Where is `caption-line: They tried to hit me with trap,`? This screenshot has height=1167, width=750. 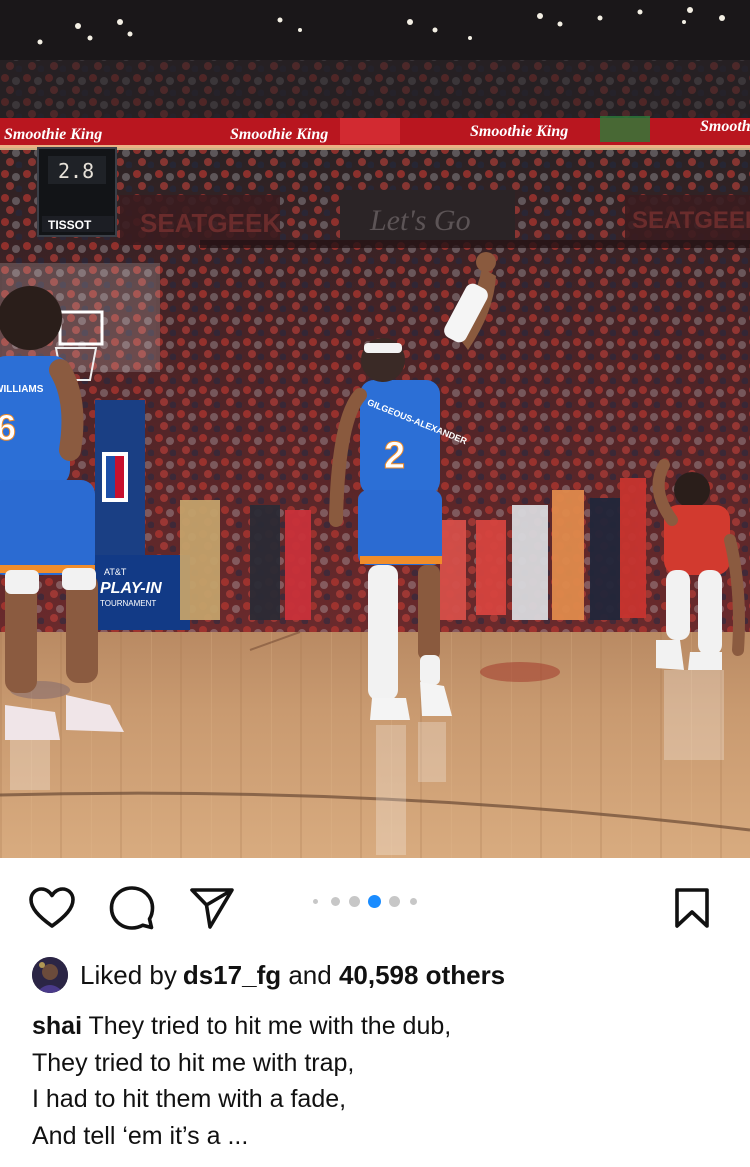
caption-line: They tried to hit me with trap, is located at coordinates (193, 1062).